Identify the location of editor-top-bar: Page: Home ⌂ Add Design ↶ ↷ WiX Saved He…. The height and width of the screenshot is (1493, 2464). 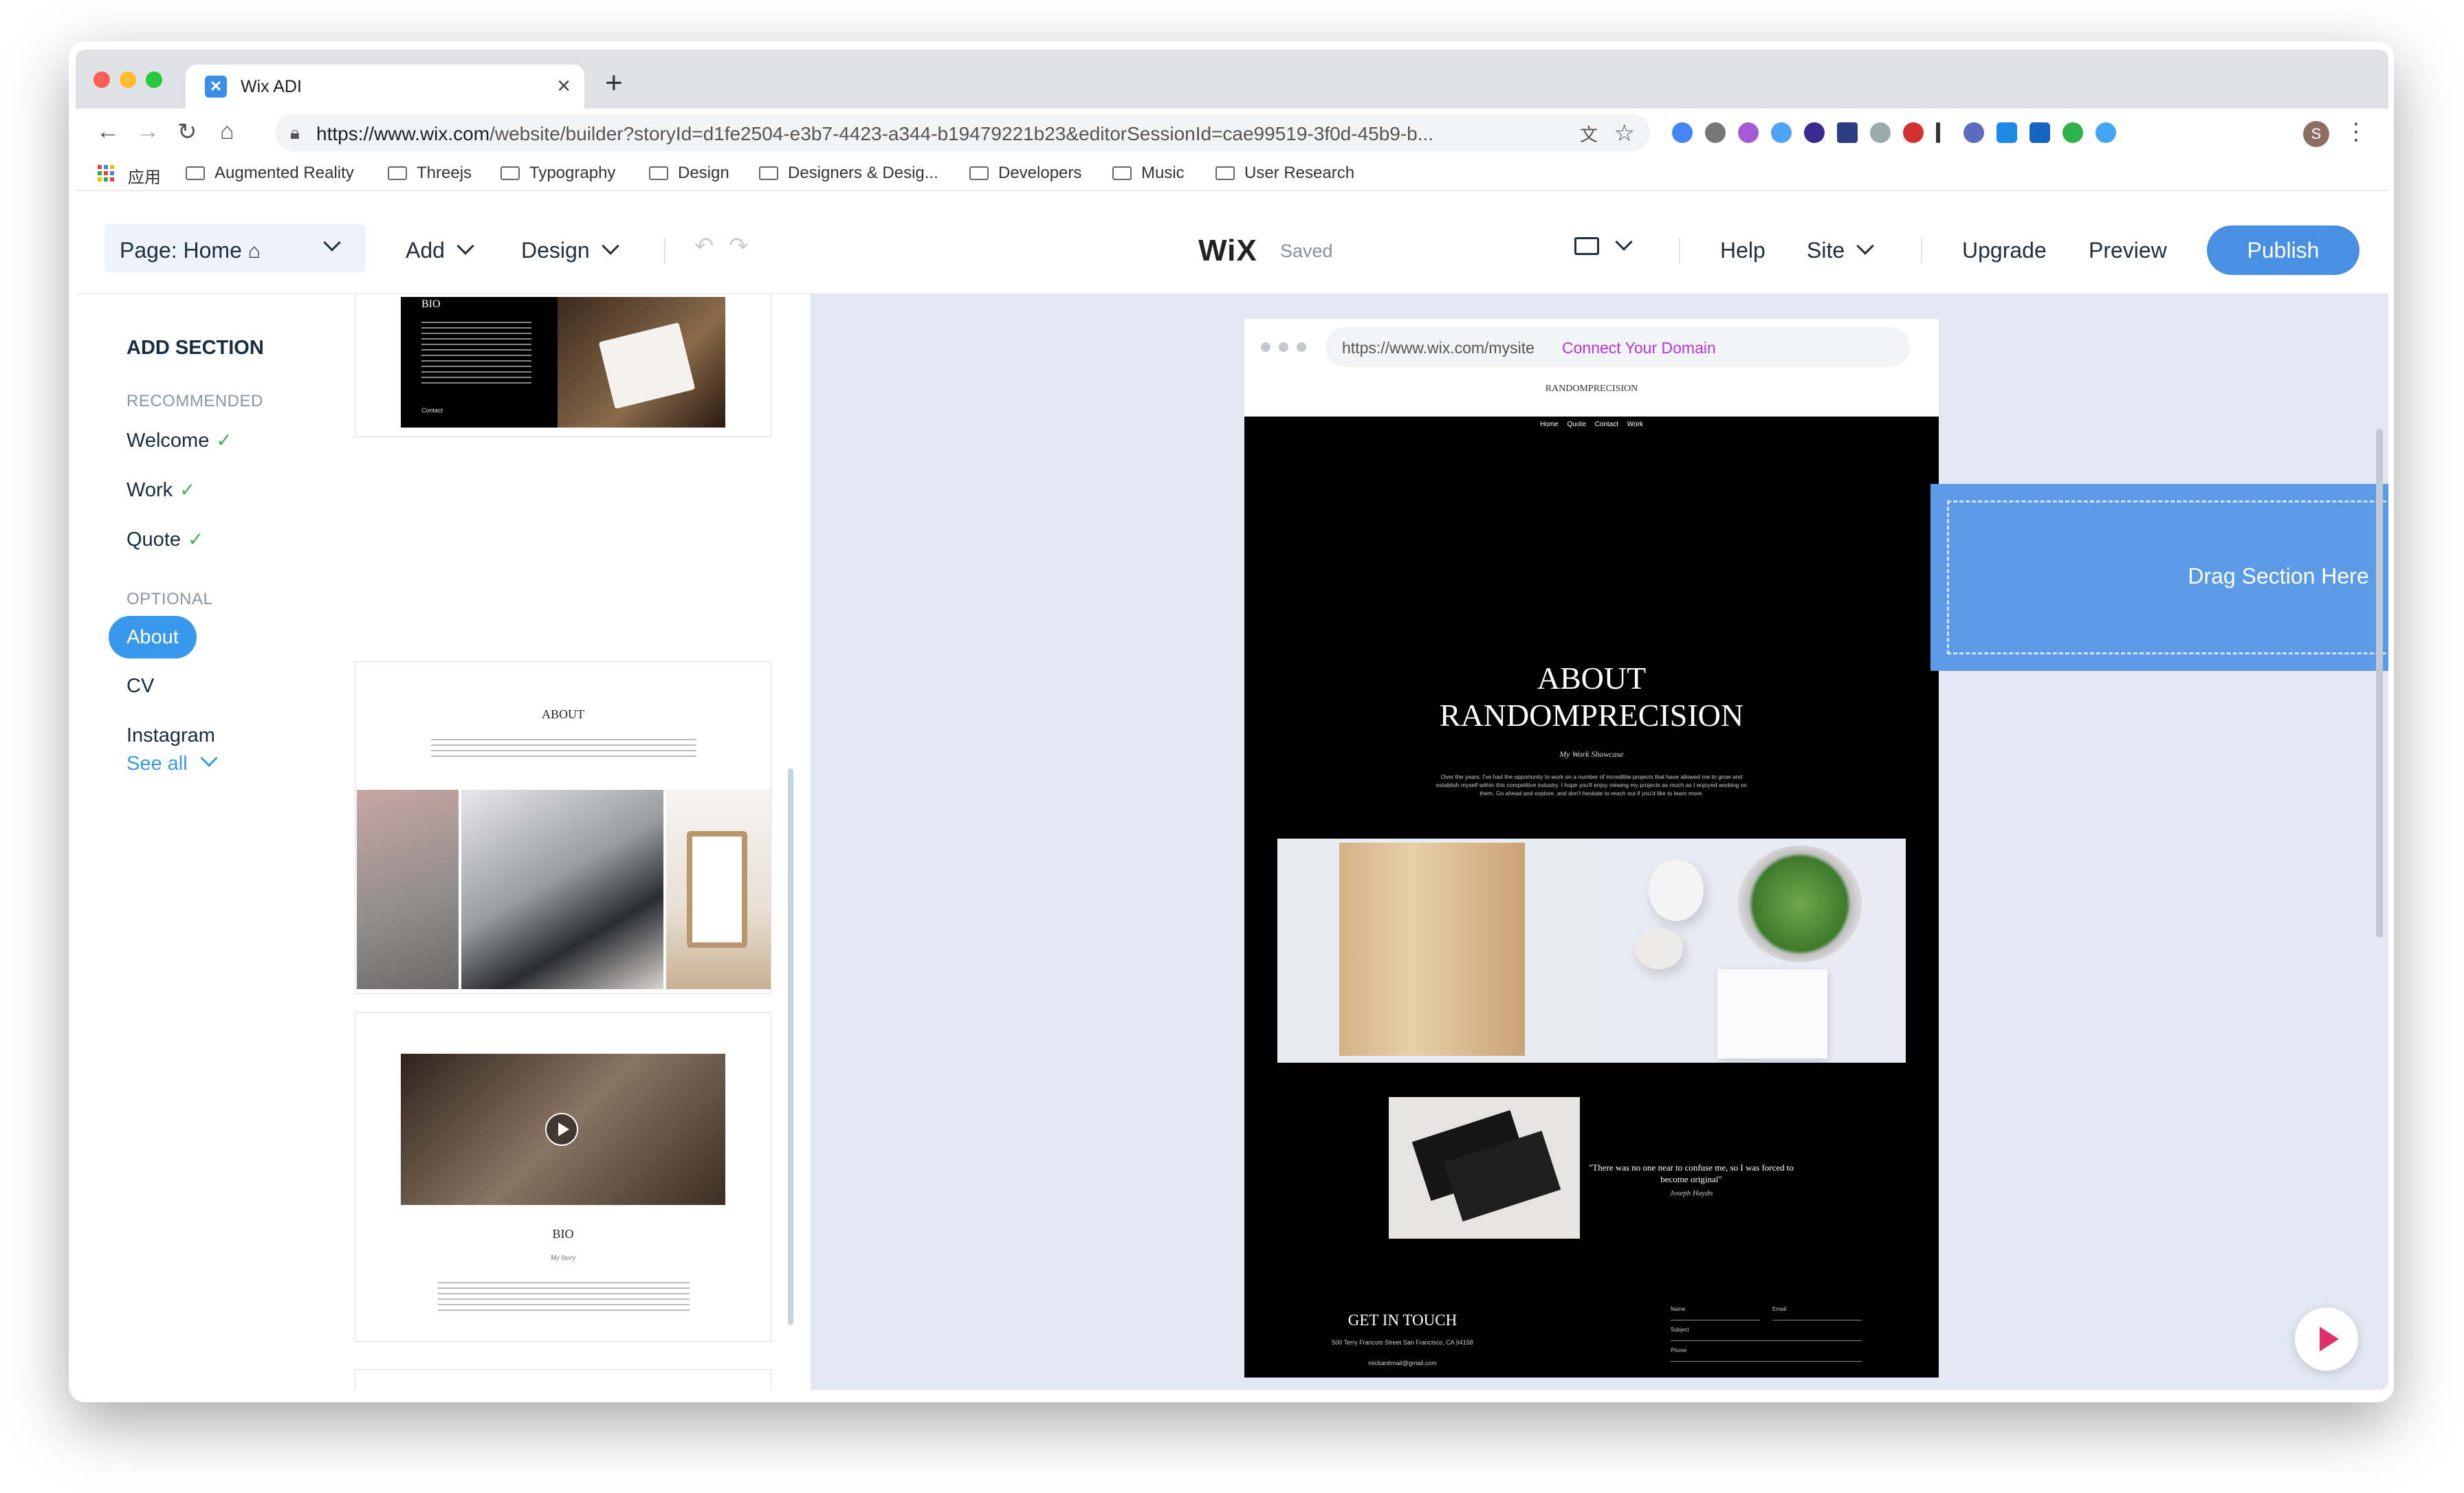
(1232, 249).